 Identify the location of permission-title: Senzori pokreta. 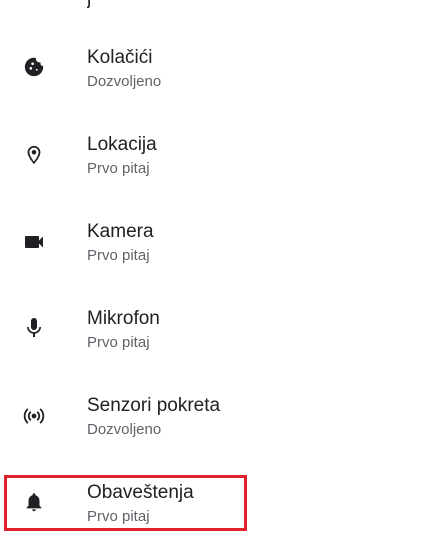
(154, 405).